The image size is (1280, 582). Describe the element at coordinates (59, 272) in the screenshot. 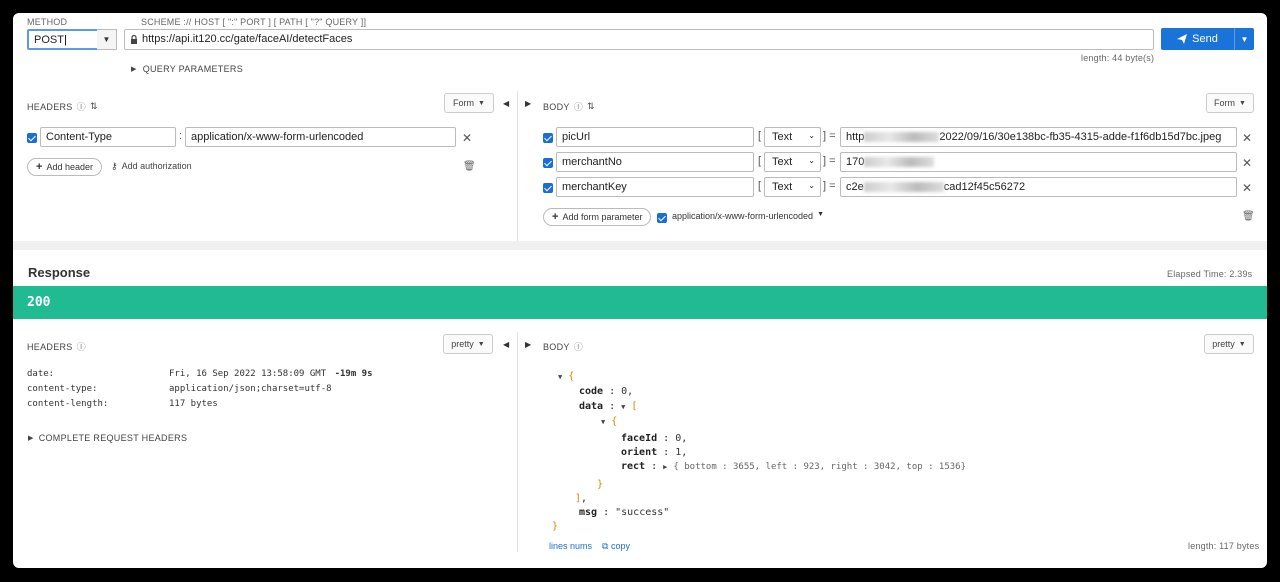

I see `response-title: Response` at that location.